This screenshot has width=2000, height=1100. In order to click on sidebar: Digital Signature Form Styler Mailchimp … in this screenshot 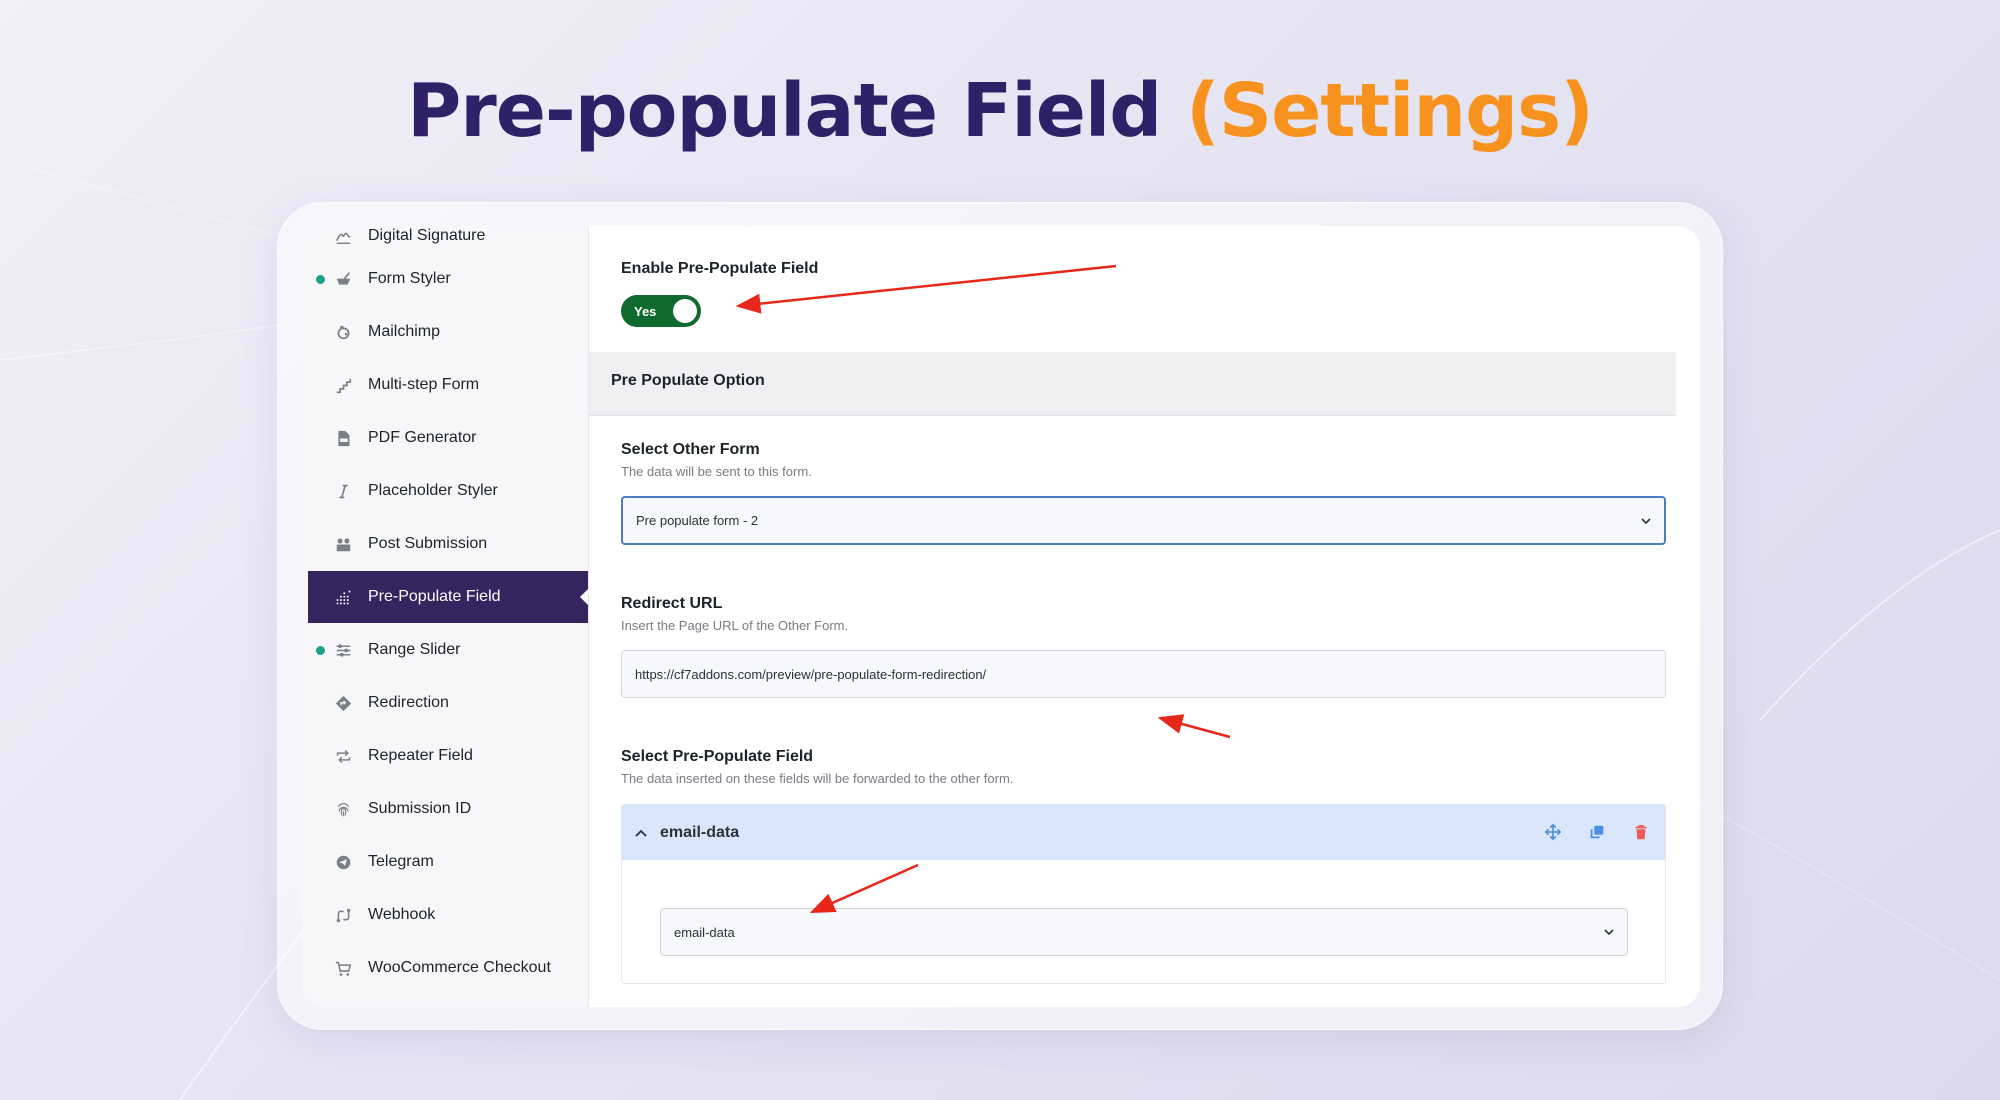, I will do `click(445, 616)`.